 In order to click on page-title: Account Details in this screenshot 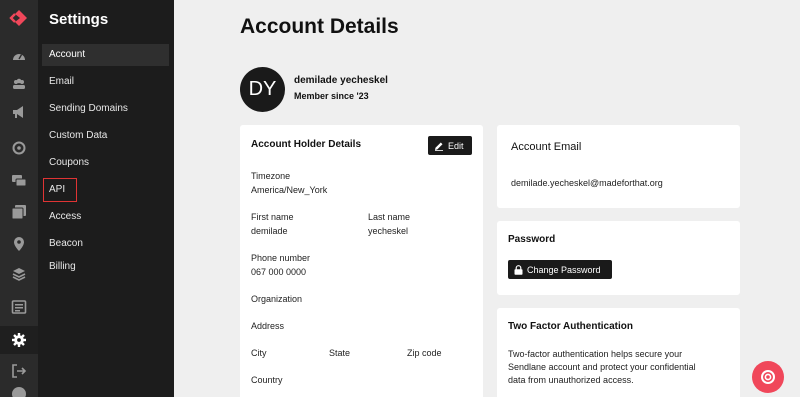, I will do `click(319, 26)`.